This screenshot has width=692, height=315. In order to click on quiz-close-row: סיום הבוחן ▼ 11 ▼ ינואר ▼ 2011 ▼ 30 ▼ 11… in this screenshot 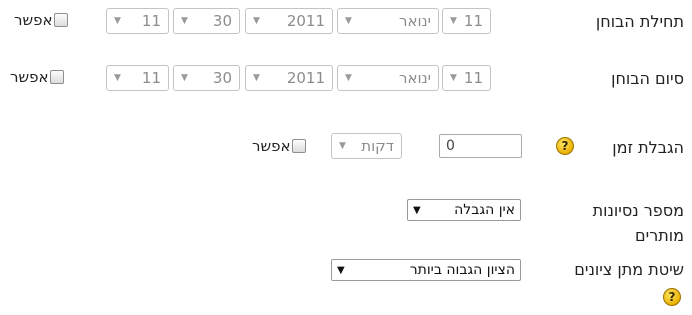, I will do `click(346, 78)`.